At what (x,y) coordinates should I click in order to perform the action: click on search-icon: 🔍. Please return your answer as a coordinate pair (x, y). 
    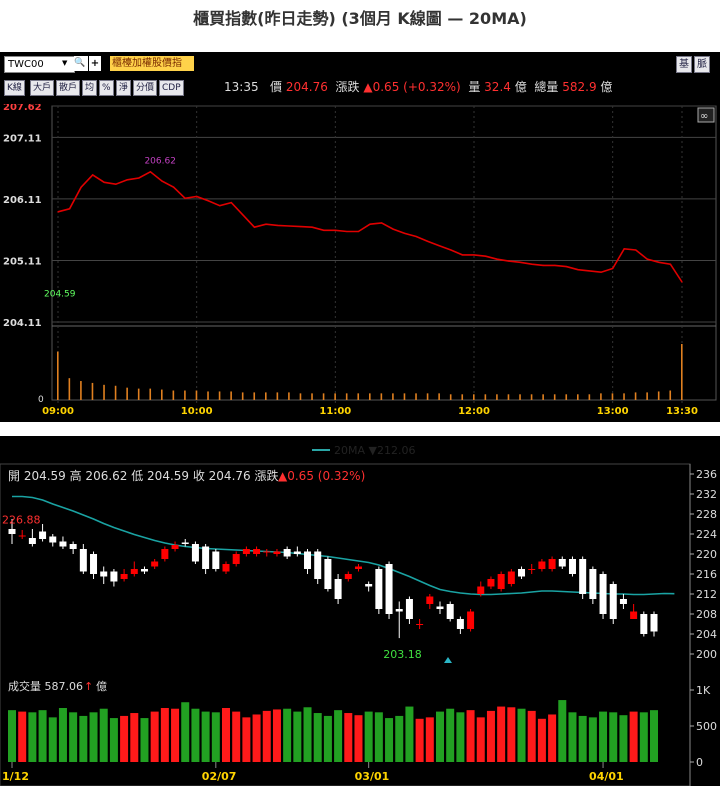
    Looking at the image, I should click on (81, 63).